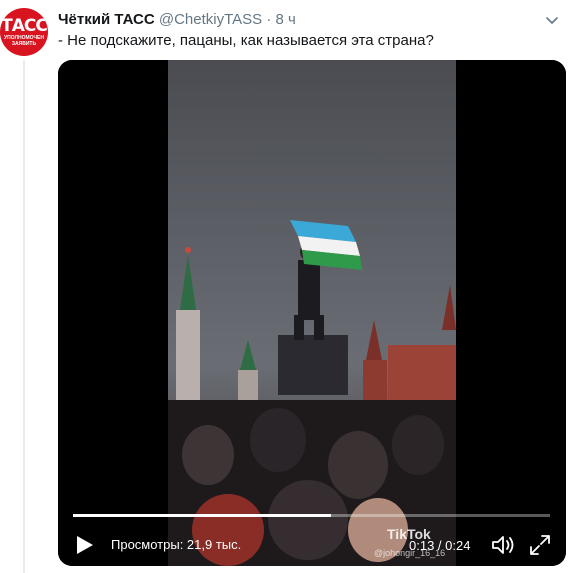 This screenshot has width=572, height=573. Describe the element at coordinates (210, 19) in the screenshot. I see `user-handle: @ChetkiyTASS` at that location.